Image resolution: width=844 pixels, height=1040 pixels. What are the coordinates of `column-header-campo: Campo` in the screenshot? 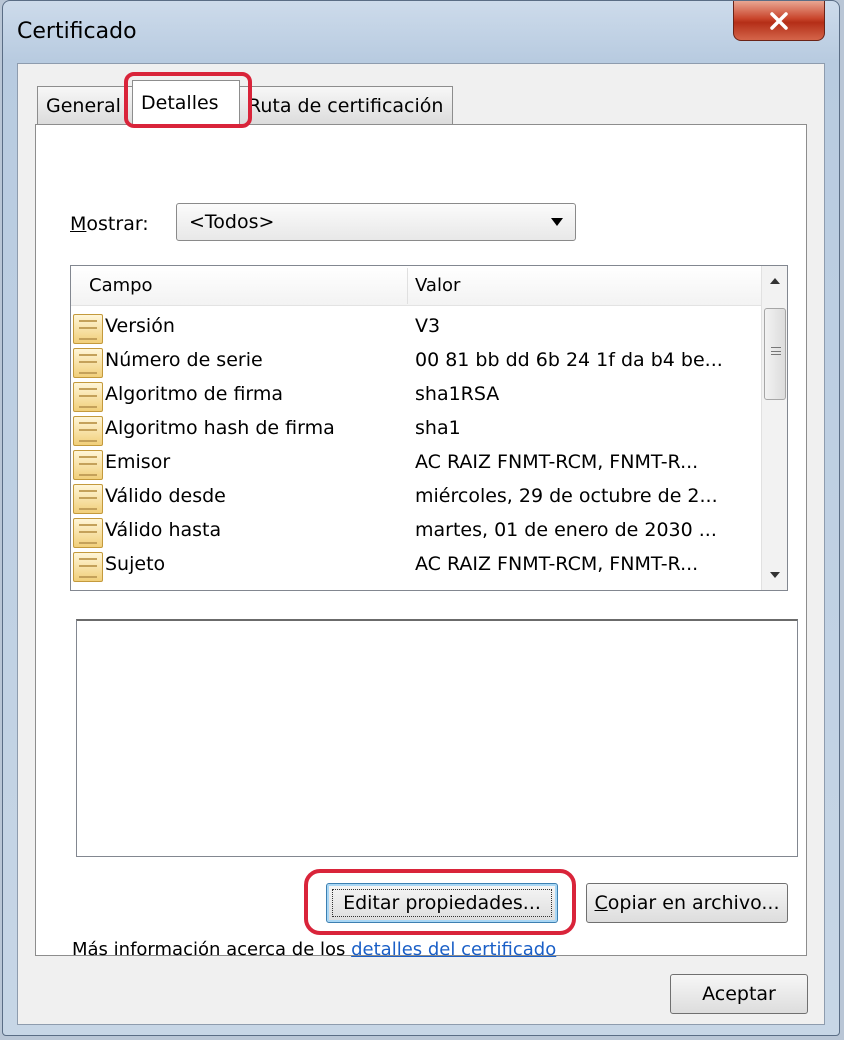 It's located at (121, 285).